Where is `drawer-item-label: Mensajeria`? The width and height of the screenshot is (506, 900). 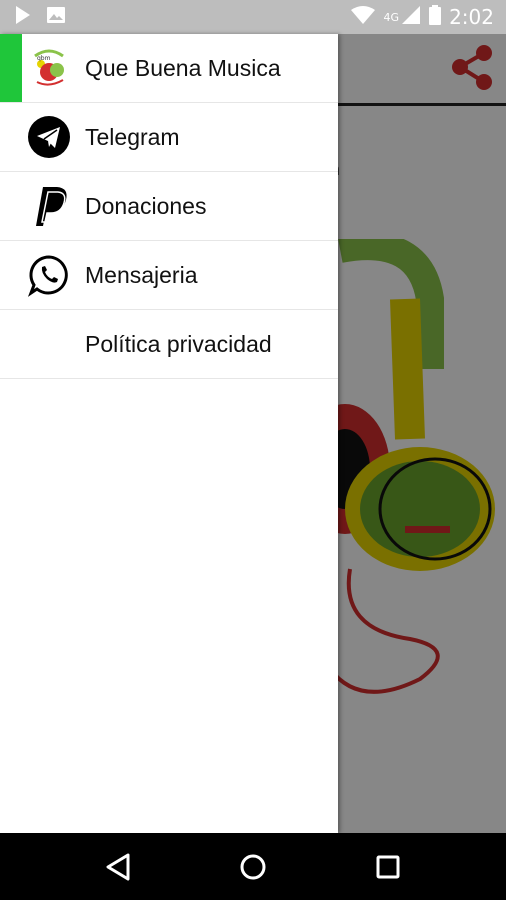 drawer-item-label: Mensajeria is located at coordinates (141, 274).